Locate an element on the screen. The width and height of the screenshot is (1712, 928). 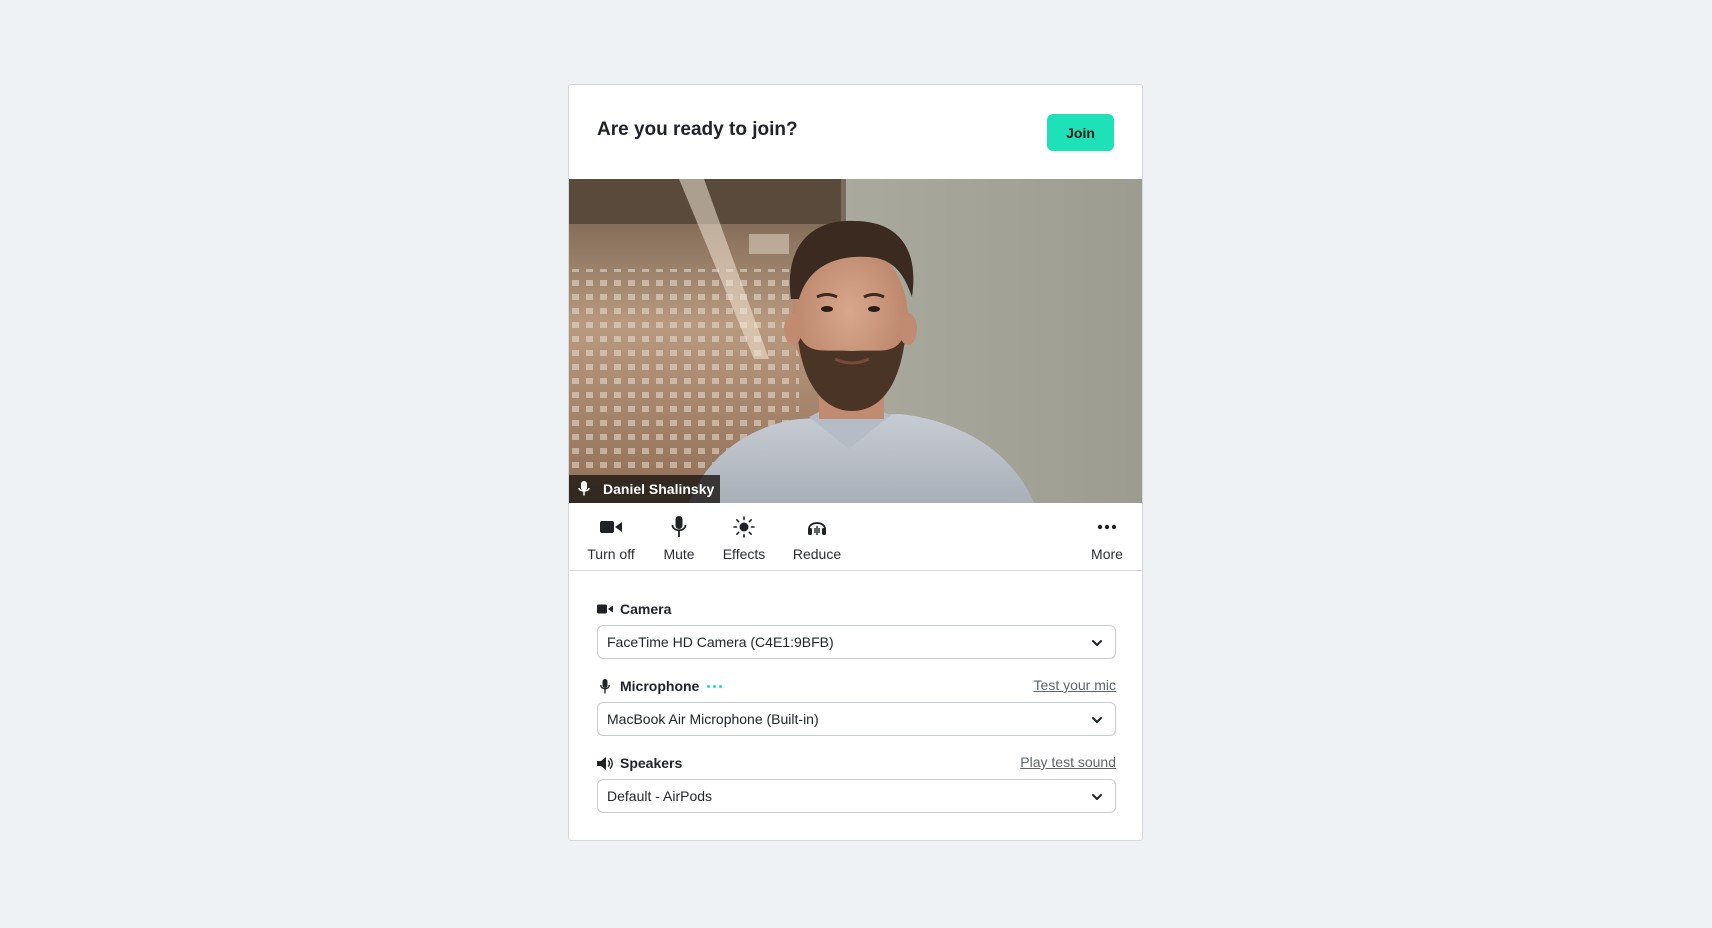
effects-button: Effects is located at coordinates (744, 538).